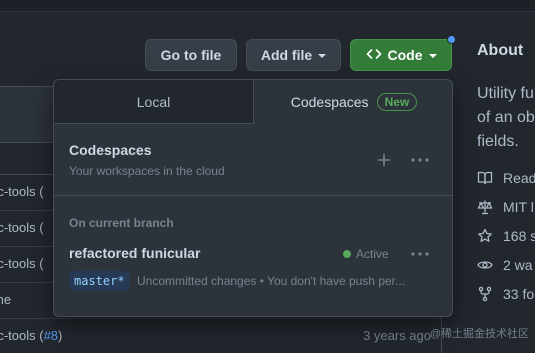 This screenshot has height=353, width=535. Describe the element at coordinates (519, 236) in the screenshot. I see `stars-label: 168 s` at that location.